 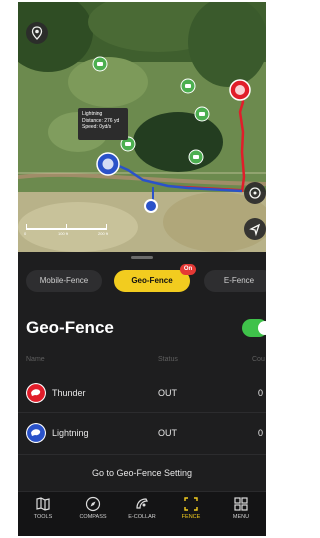 What do you see at coordinates (142, 433) in the screenshot?
I see `table-row: Lightning OUT 0` at bounding box center [142, 433].